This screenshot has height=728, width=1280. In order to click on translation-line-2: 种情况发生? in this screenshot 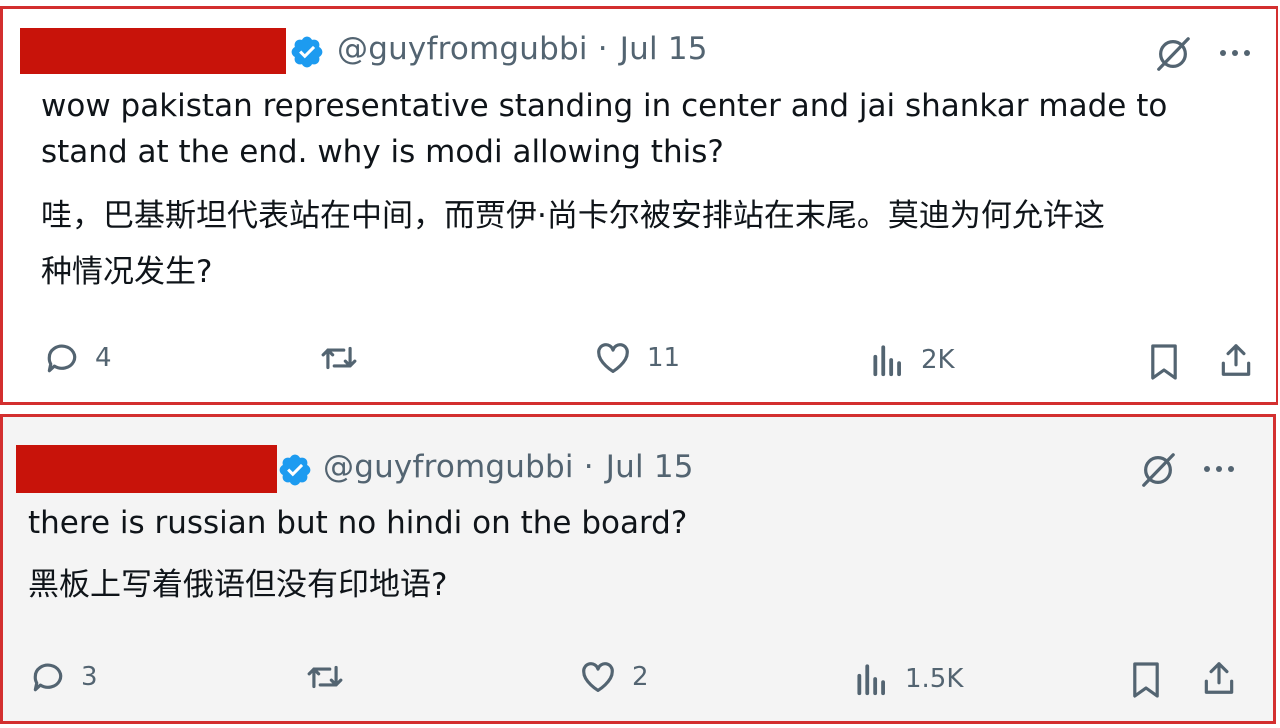, I will do `click(127, 272)`.